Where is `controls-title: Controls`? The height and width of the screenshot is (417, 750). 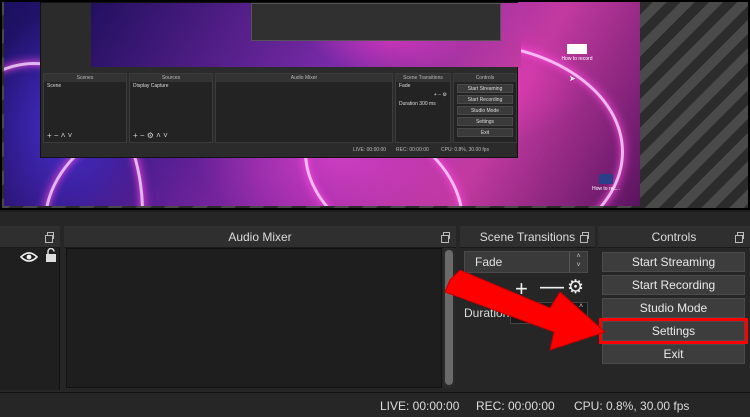
controls-title: Controls is located at coordinates (674, 237).